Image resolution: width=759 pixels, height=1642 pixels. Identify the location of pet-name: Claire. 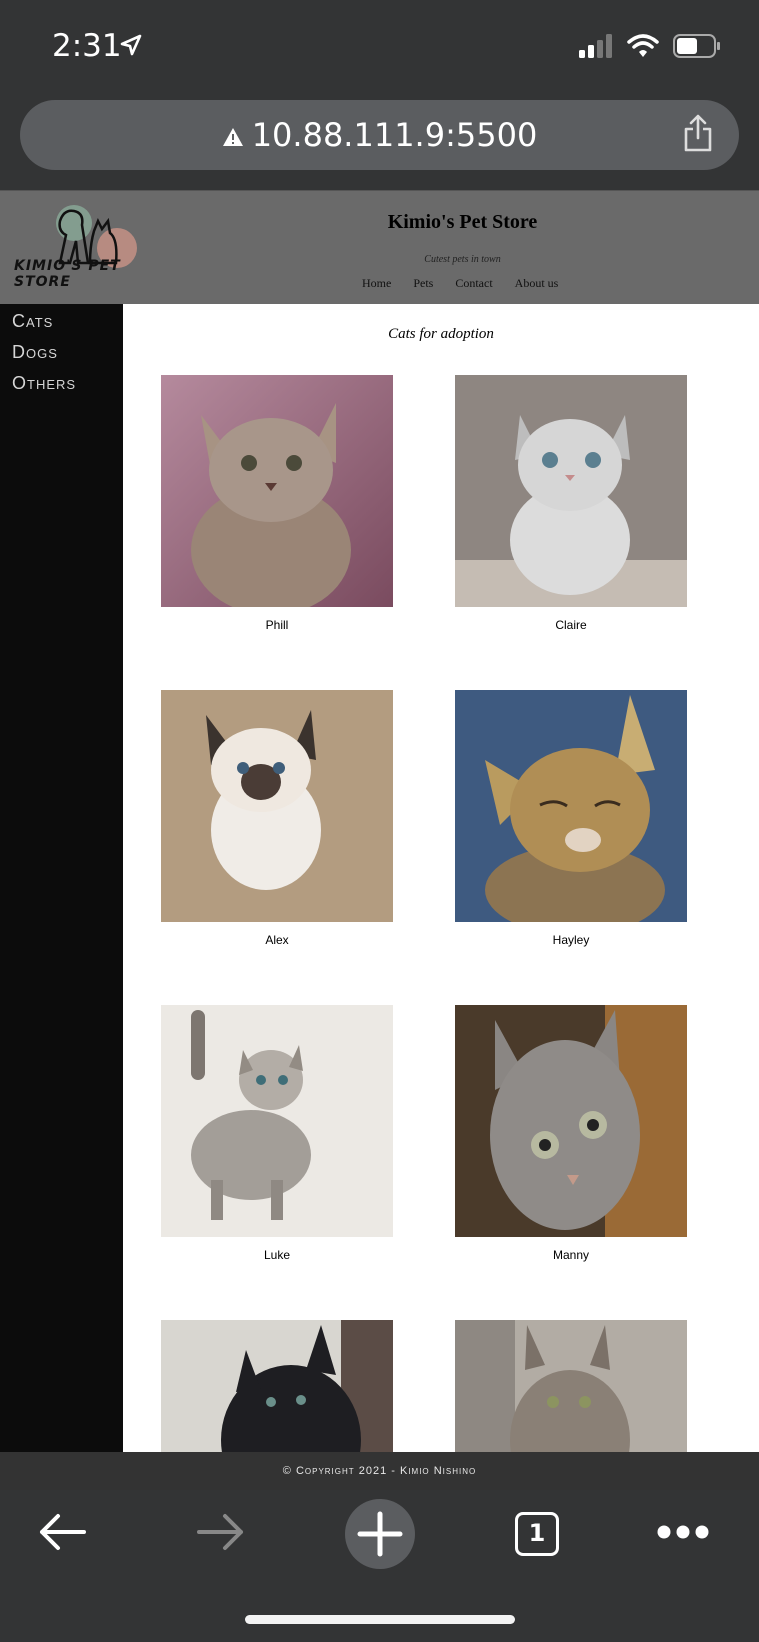
(571, 625).